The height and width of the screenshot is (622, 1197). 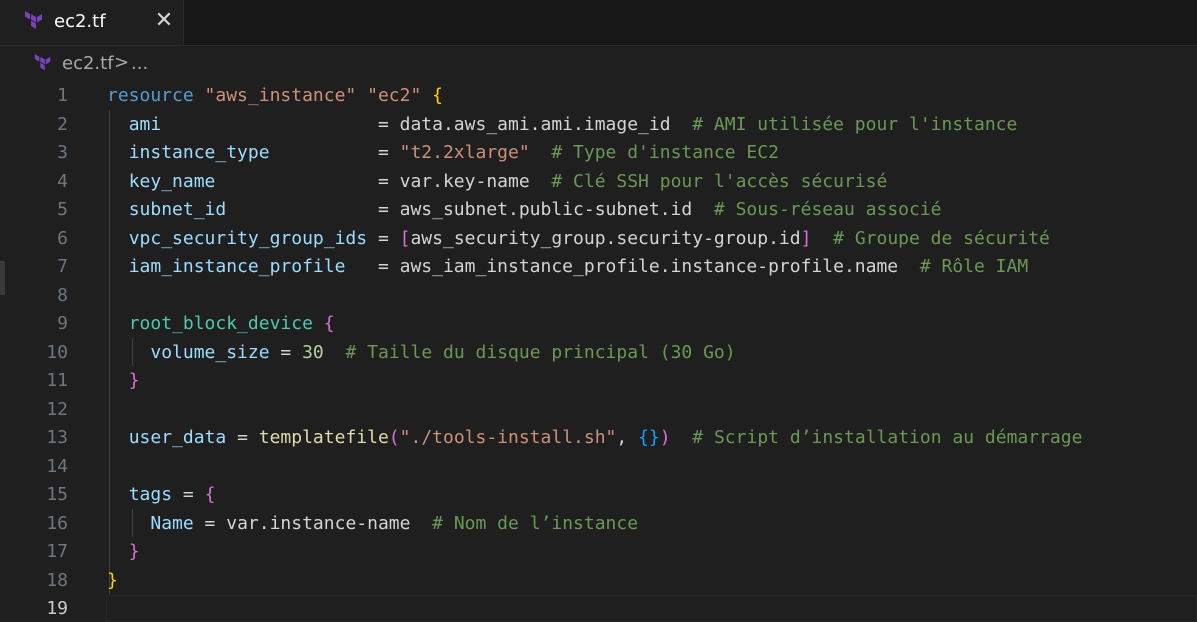 I want to click on code-token: ), so click(x=665, y=437).